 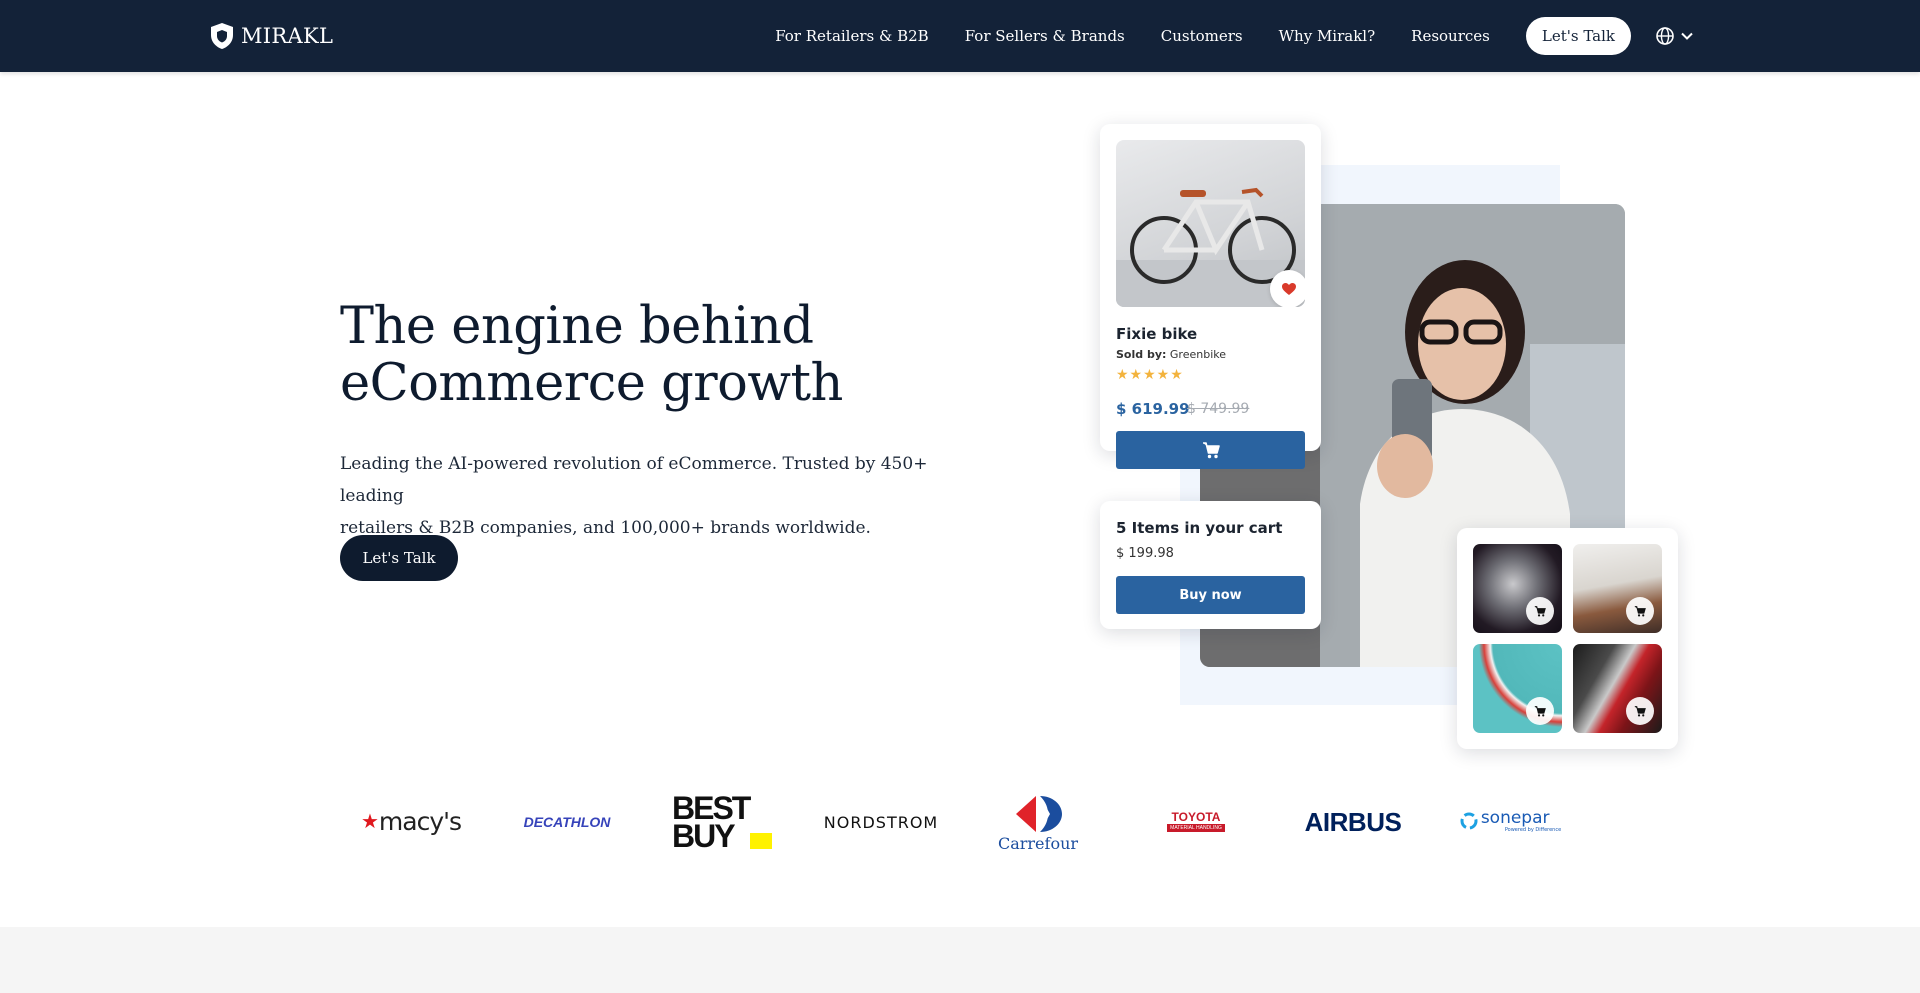 I want to click on heart-icon, so click(x=1289, y=289).